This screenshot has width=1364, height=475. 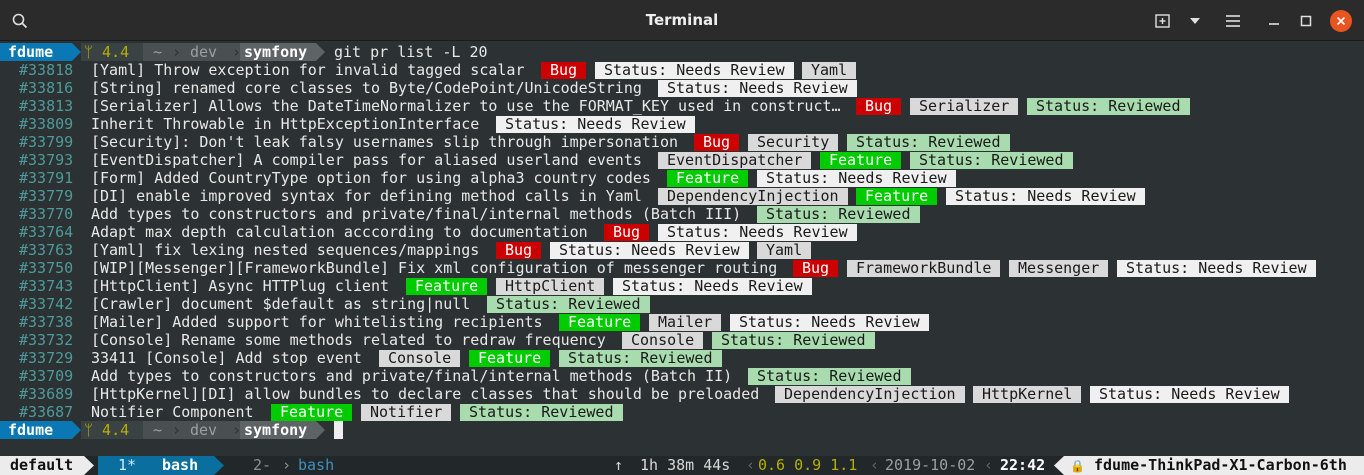 I want to click on prompt-version: ᛘ 4.4, so click(x=112, y=52).